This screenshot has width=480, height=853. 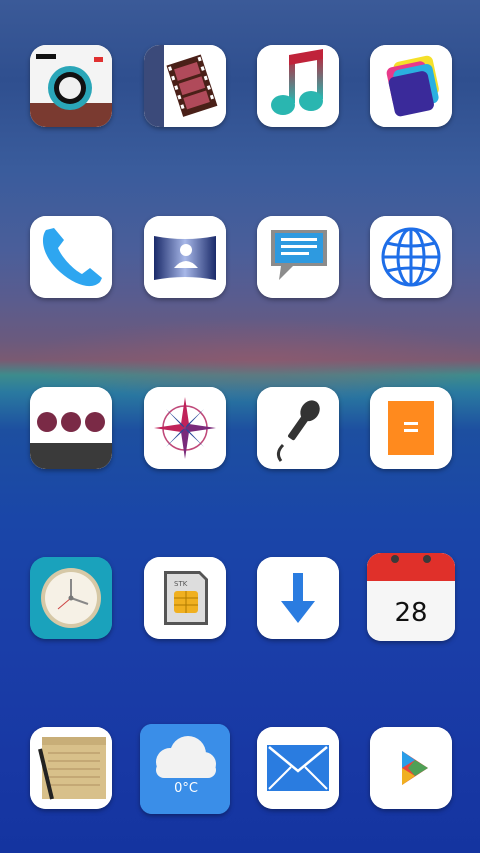 I want to click on app-messages, so click(x=298, y=257).